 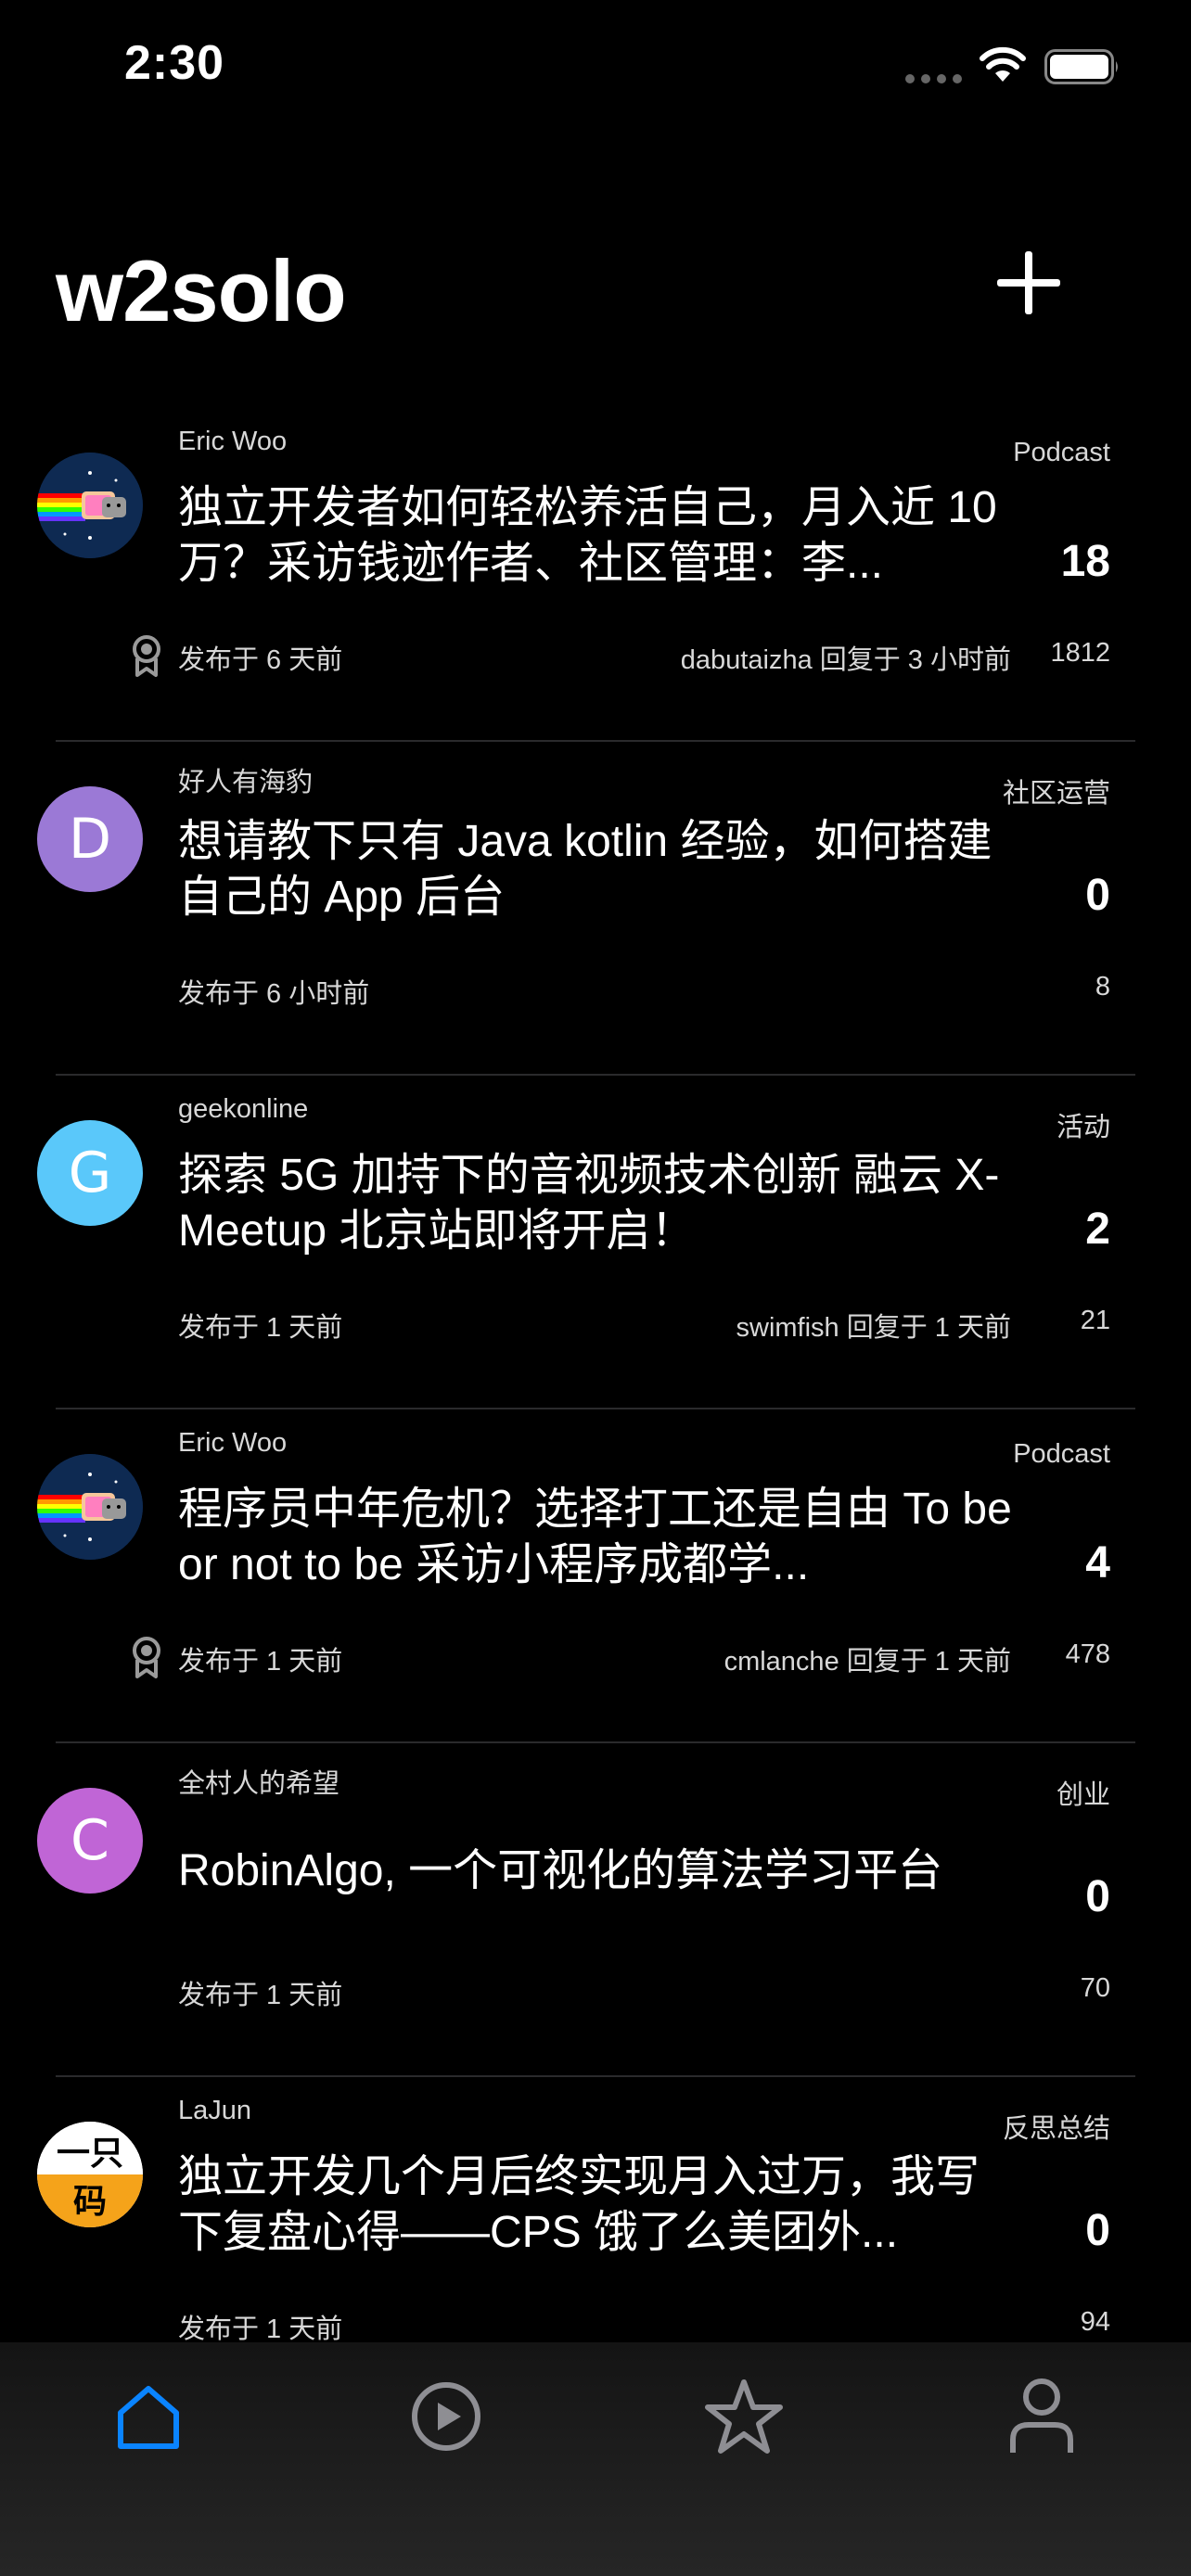 What do you see at coordinates (868, 1659) in the screenshot?
I see `last-reply: cmlanche 回复于 1 天前` at bounding box center [868, 1659].